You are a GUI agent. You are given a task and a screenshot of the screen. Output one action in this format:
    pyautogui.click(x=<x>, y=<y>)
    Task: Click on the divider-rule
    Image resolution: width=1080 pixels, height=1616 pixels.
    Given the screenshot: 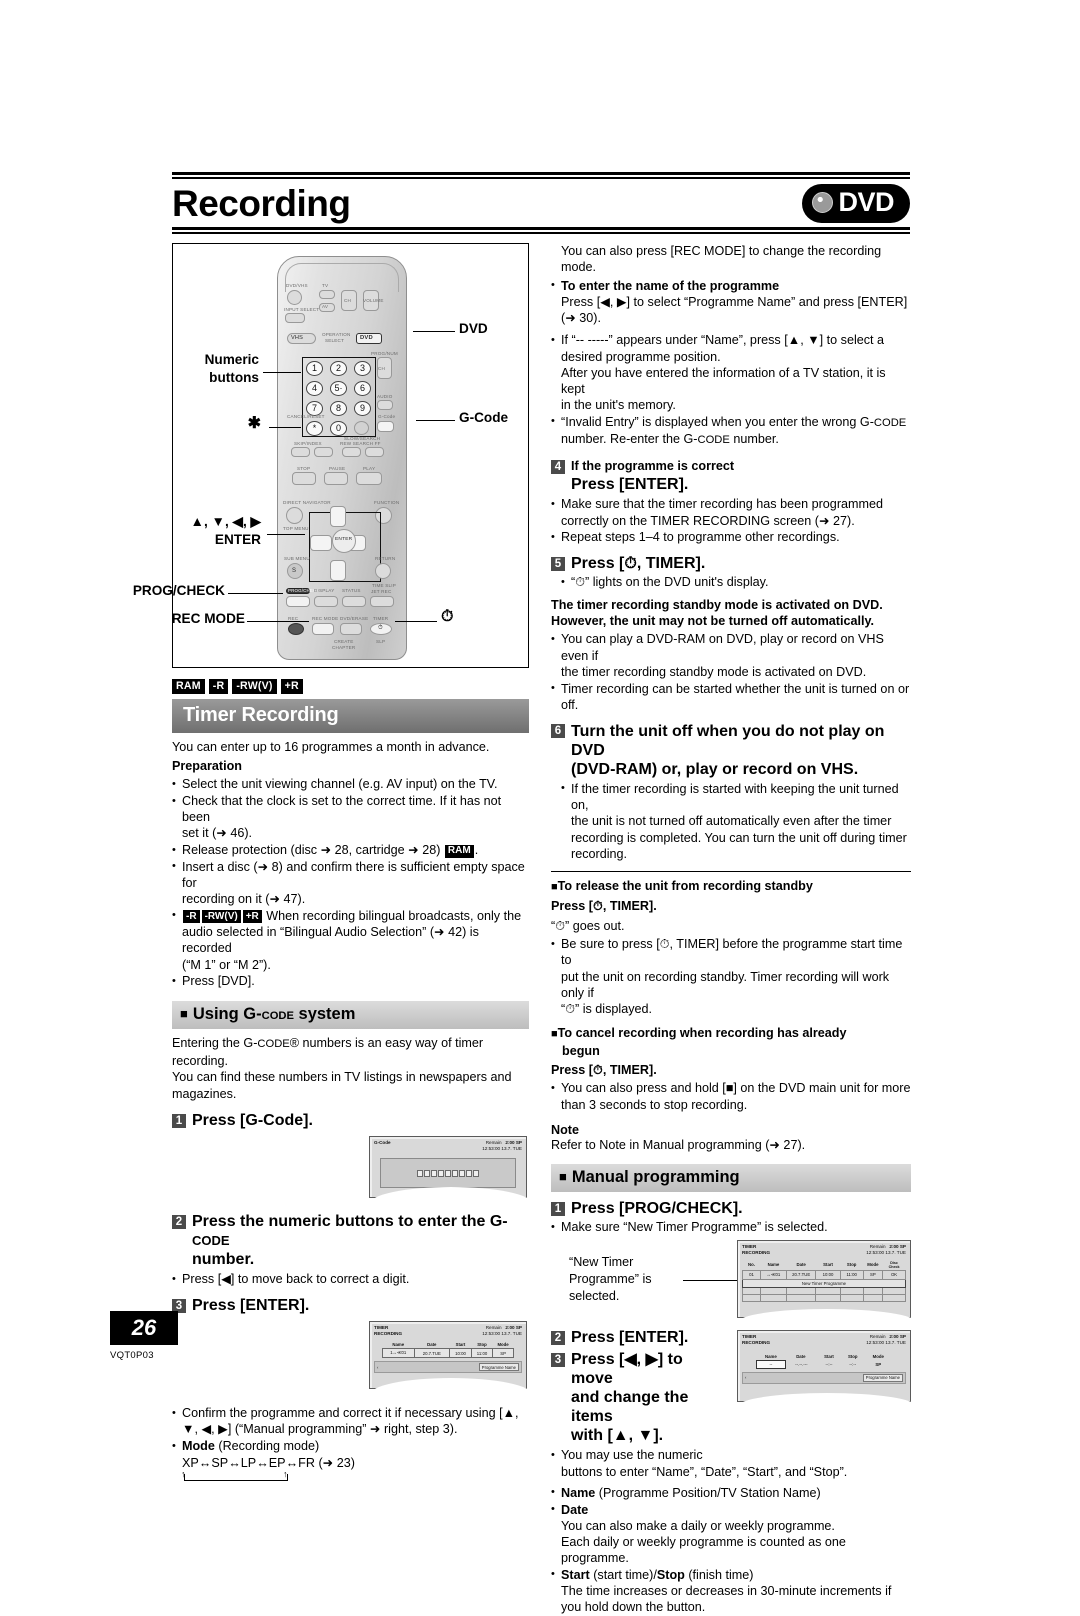 What is the action you would take?
    pyautogui.click(x=731, y=871)
    